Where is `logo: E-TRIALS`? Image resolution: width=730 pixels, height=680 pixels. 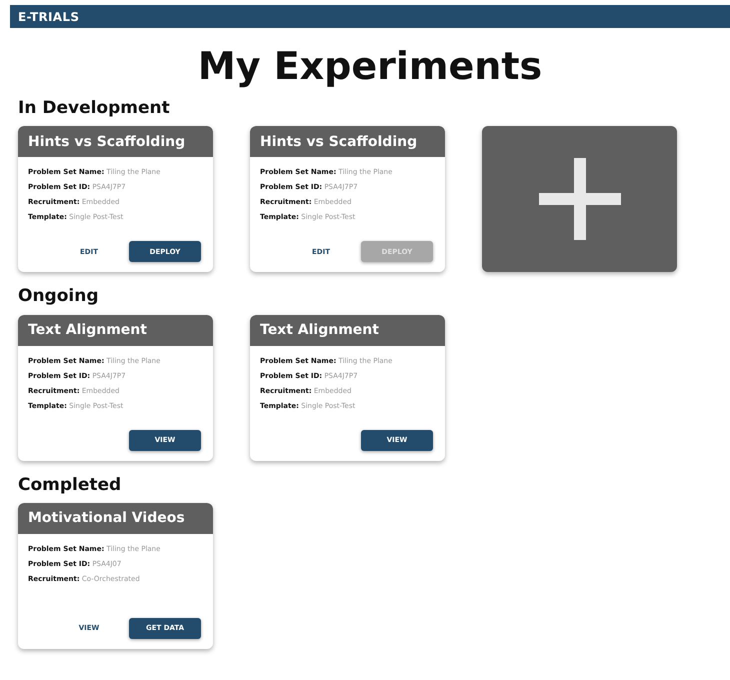 logo: E-TRIALS is located at coordinates (49, 17).